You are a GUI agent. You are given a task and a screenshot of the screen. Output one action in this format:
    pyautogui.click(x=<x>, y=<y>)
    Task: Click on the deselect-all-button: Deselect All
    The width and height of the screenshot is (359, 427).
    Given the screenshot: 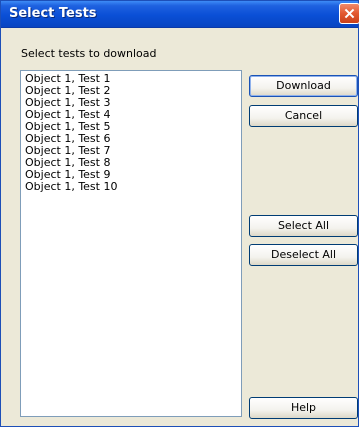 What is the action you would take?
    pyautogui.click(x=303, y=255)
    